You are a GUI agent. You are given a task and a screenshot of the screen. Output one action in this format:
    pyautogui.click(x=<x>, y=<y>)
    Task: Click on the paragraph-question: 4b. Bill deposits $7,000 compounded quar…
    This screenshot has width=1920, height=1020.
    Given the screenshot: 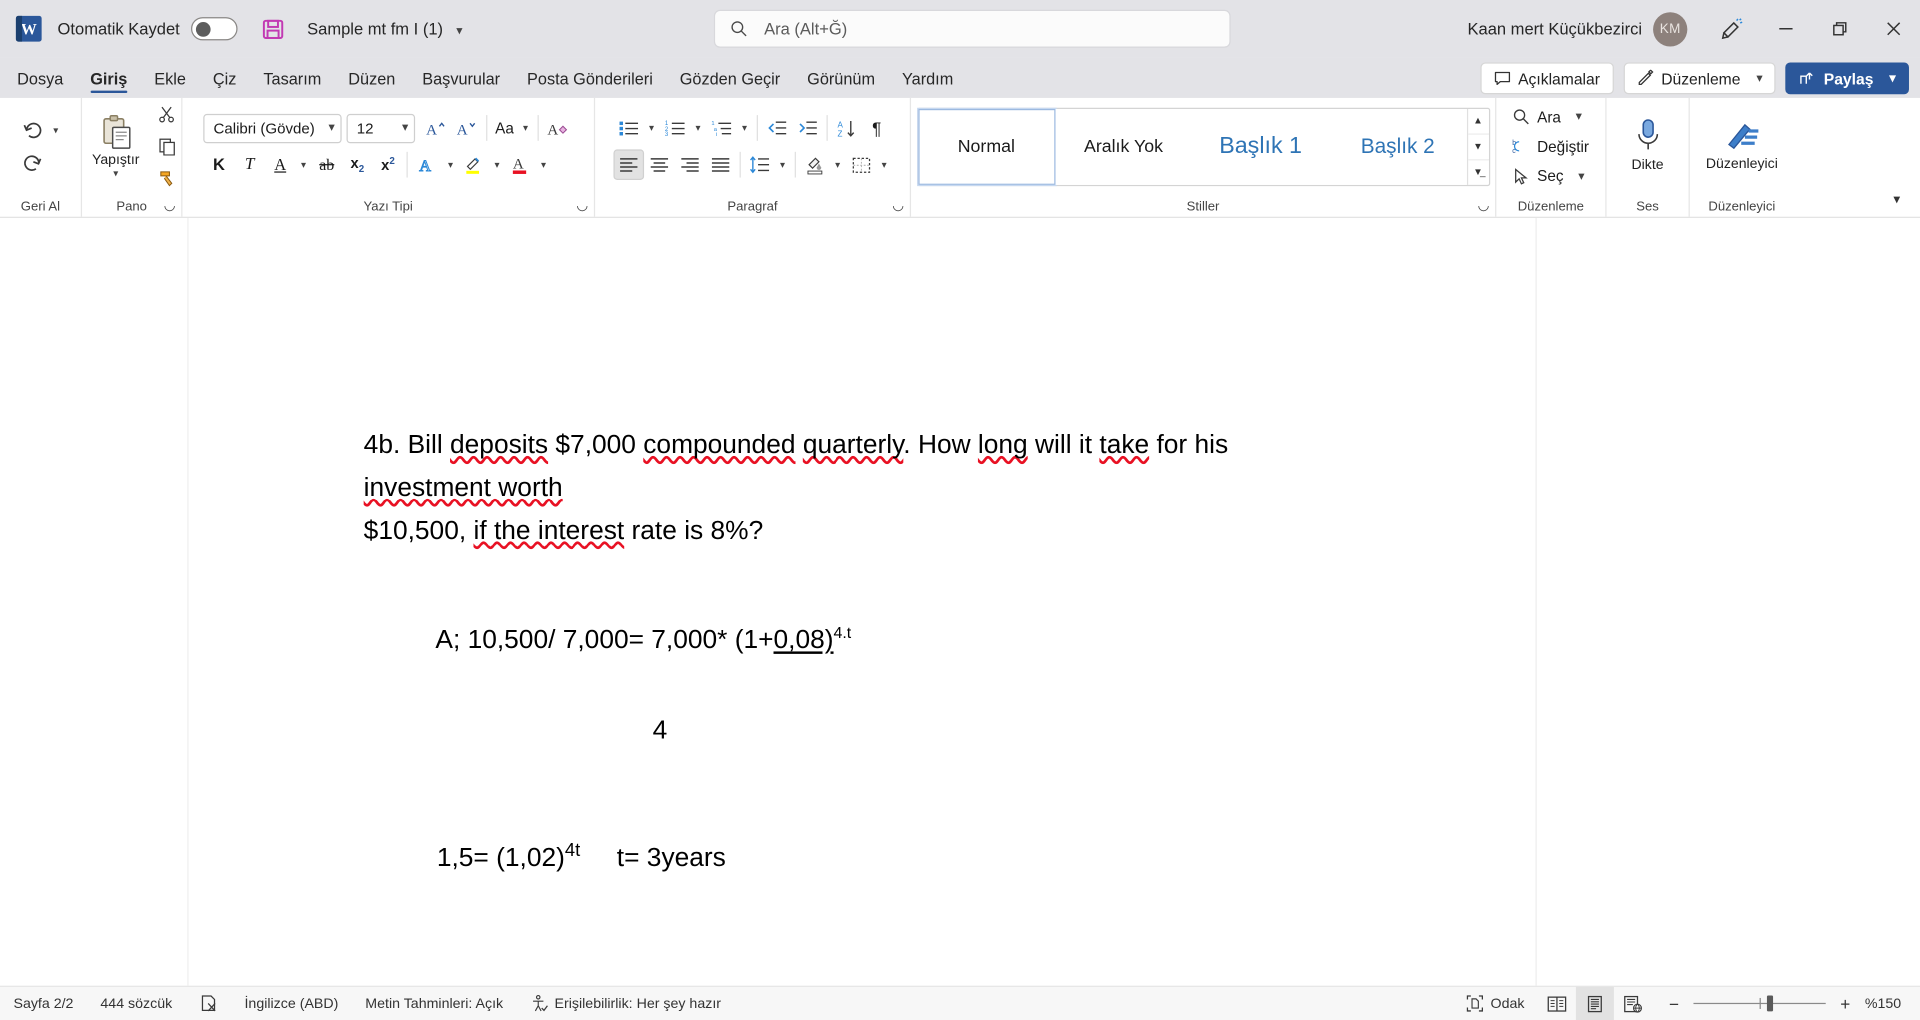 What is the action you would take?
    pyautogui.click(x=854, y=488)
    